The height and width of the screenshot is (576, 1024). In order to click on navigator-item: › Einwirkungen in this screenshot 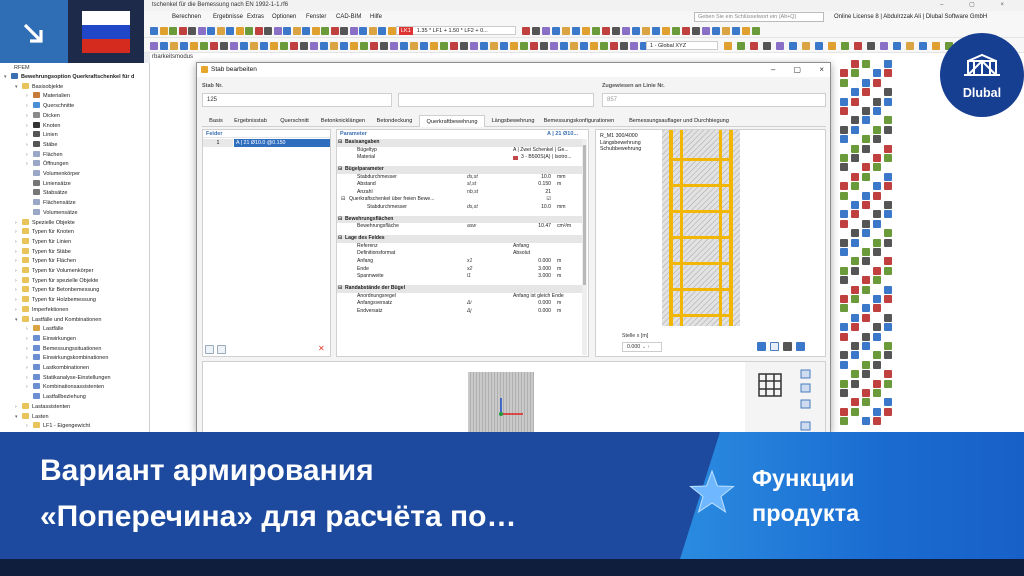, I will do `click(51, 339)`.